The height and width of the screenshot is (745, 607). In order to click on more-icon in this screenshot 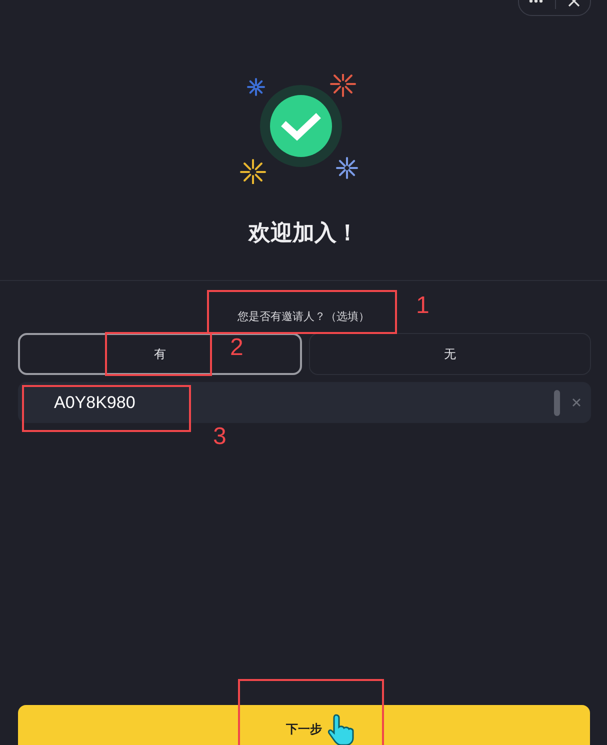, I will do `click(536, 1)`.